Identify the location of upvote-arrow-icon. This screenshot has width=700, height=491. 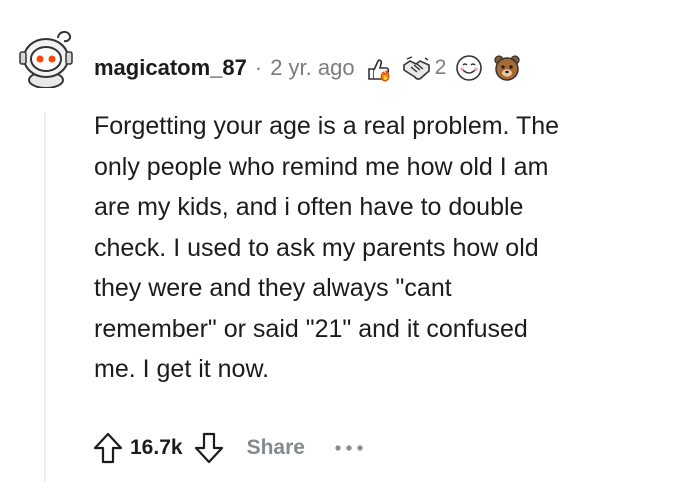
(108, 448).